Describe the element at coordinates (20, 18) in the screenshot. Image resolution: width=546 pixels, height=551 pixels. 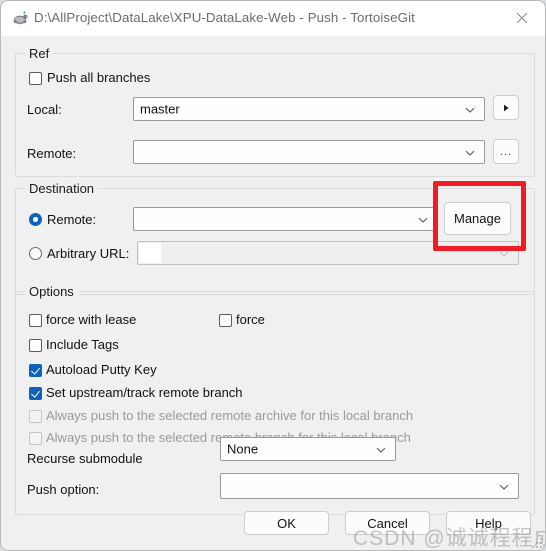
I see `tortoisegit-turtle-icon` at that location.